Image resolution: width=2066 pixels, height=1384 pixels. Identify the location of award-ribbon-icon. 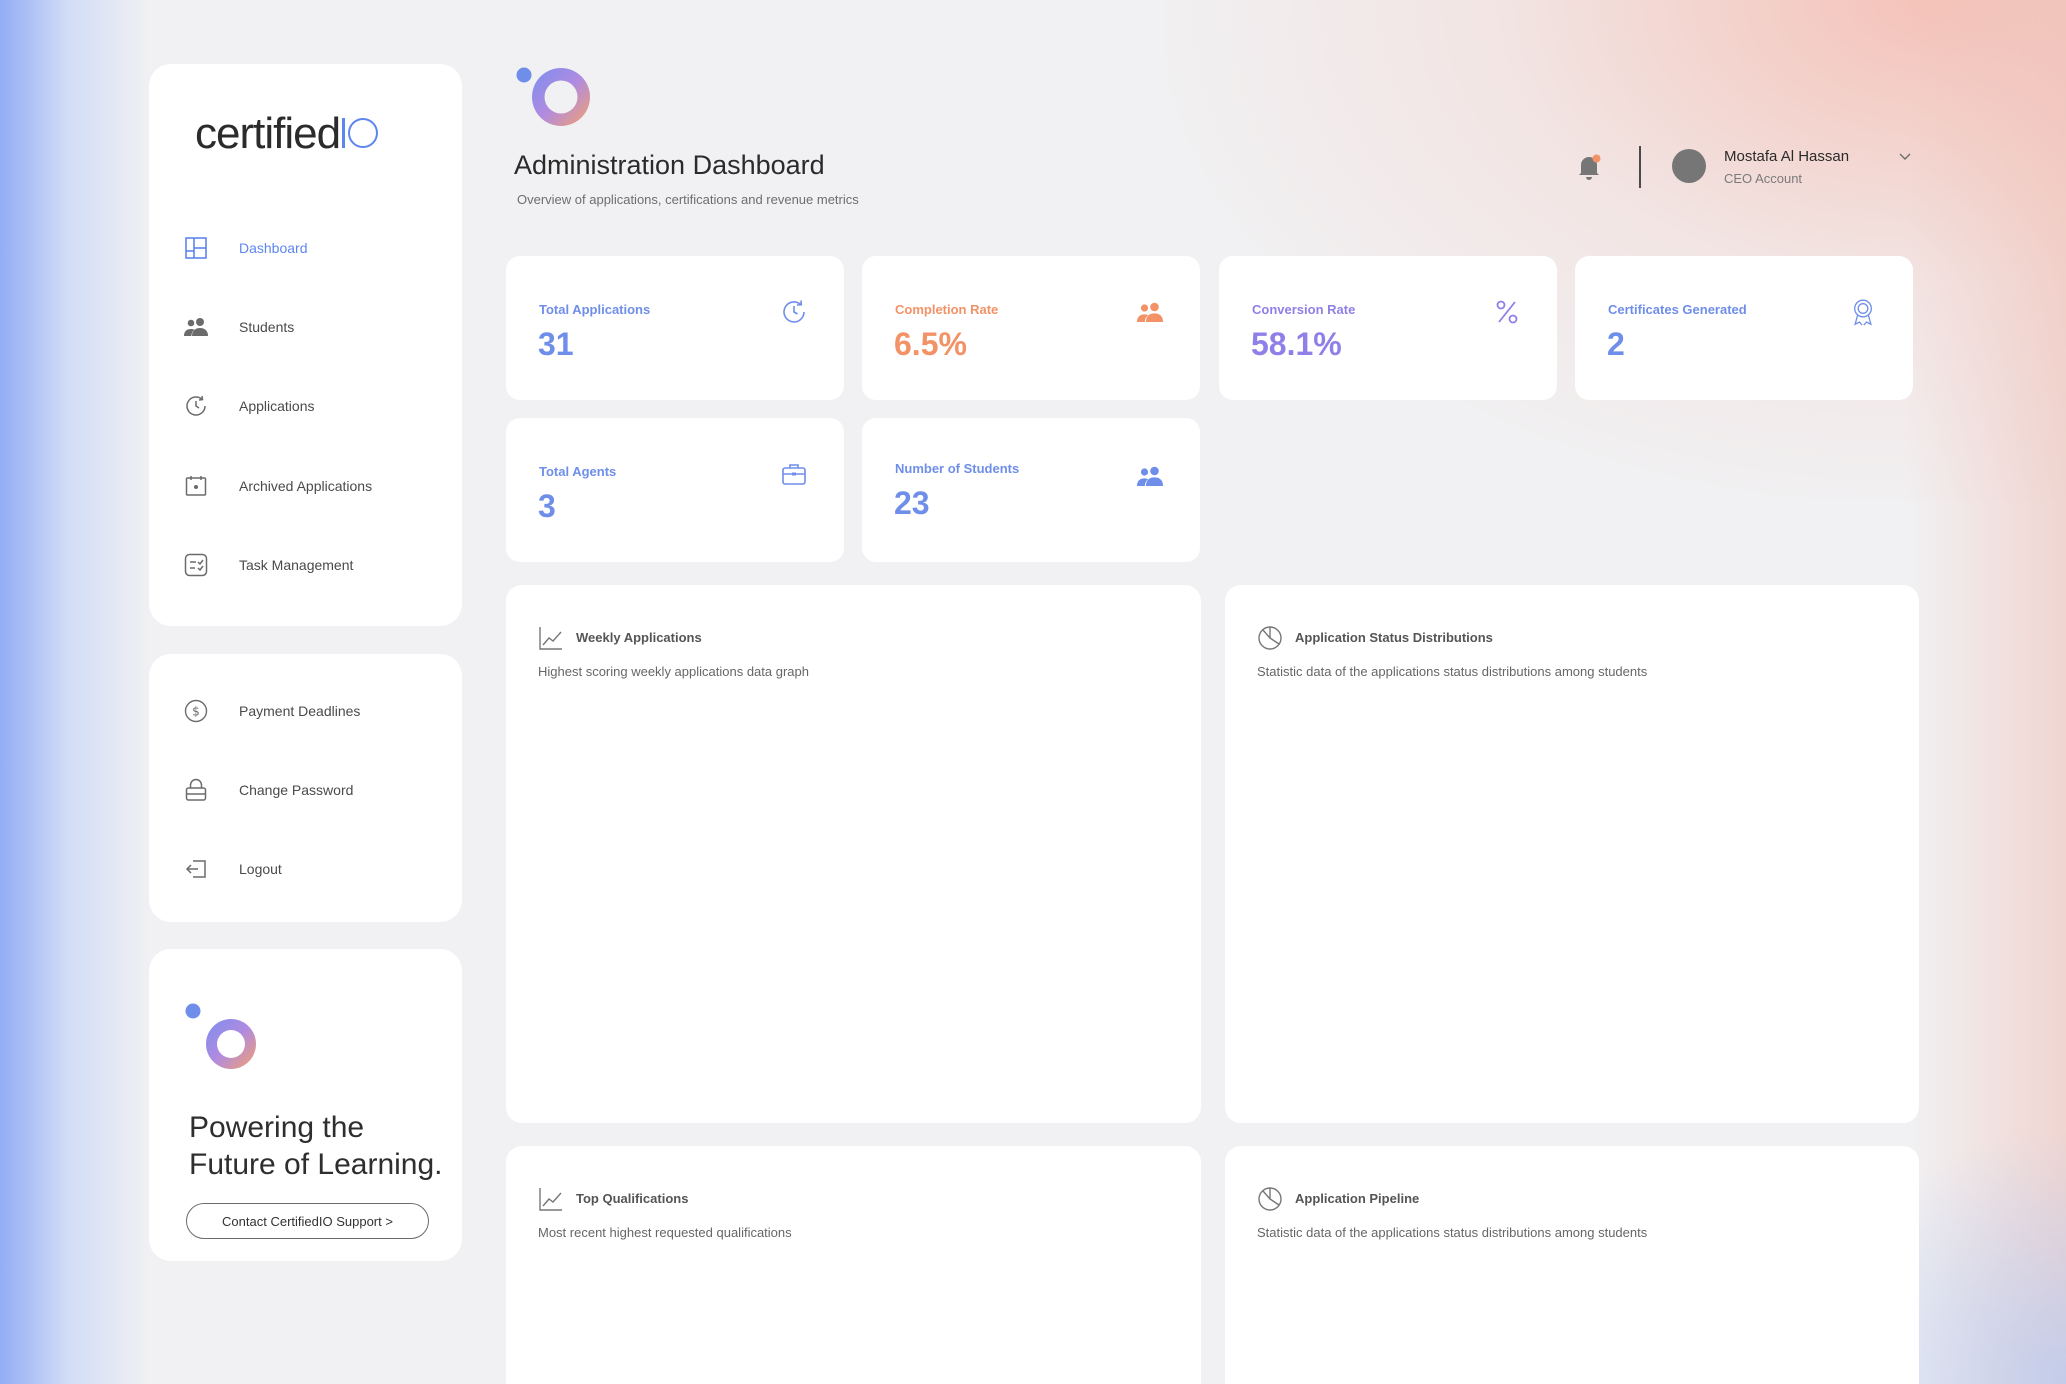
(1863, 312).